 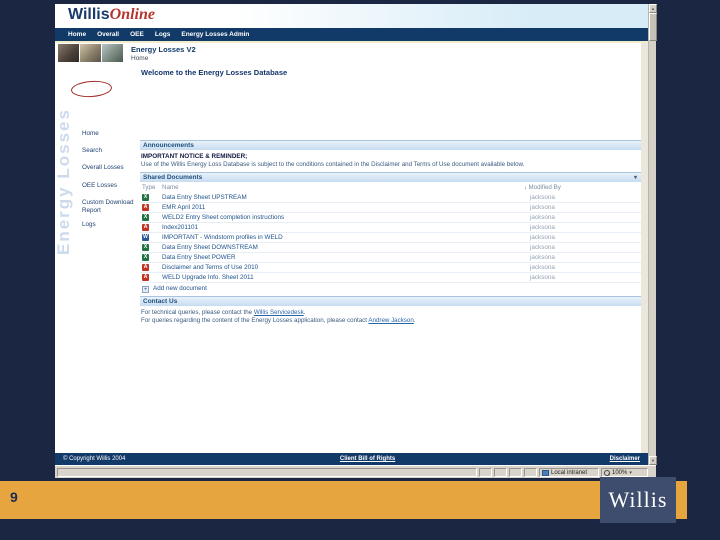 I want to click on zoom-level-value: 100%, so click(x=620, y=472).